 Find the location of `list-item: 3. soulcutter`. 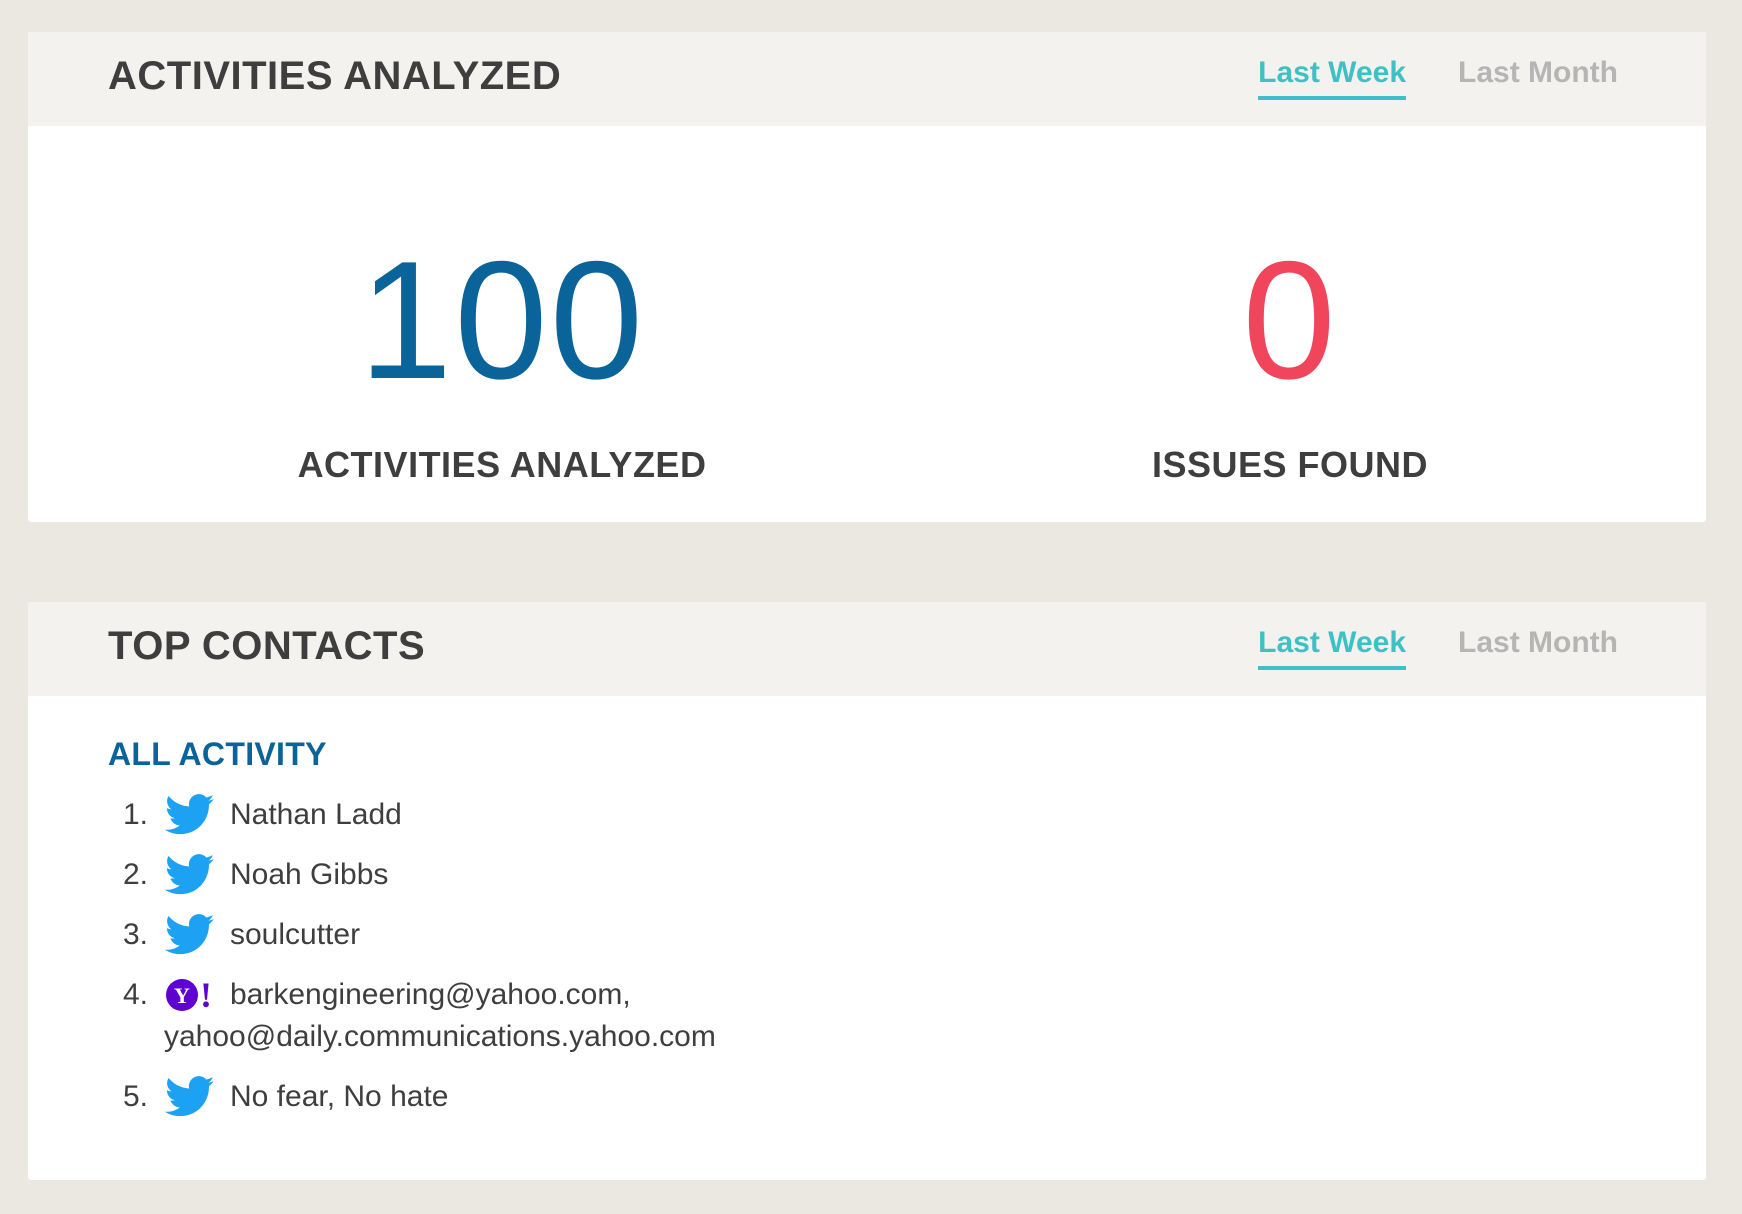

list-item: 3. soulcutter is located at coordinates (449, 935).